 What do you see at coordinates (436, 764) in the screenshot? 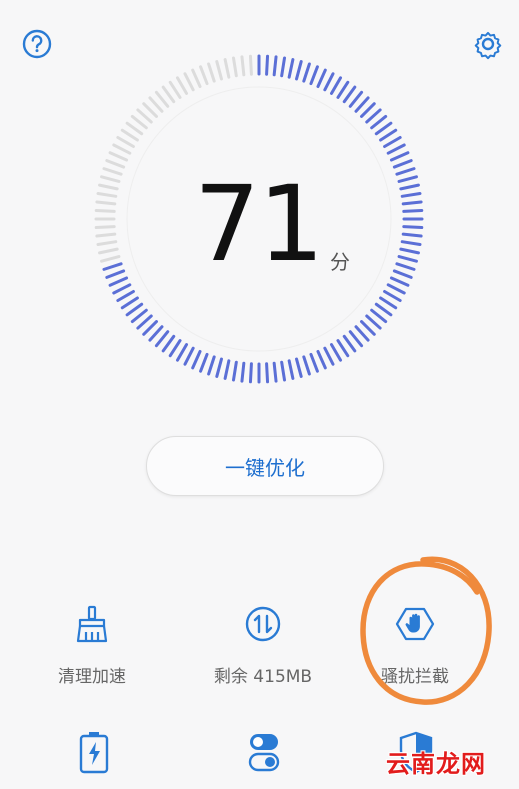
I see `watermark: 云南龙网` at bounding box center [436, 764].